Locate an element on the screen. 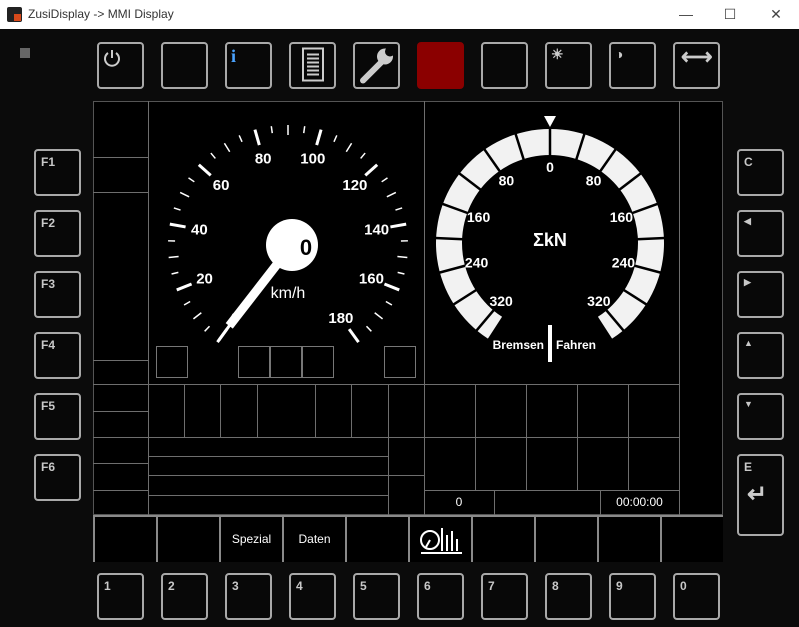 Image resolution: width=799 pixels, height=627 pixels. function-button-0: F1 is located at coordinates (57, 172).